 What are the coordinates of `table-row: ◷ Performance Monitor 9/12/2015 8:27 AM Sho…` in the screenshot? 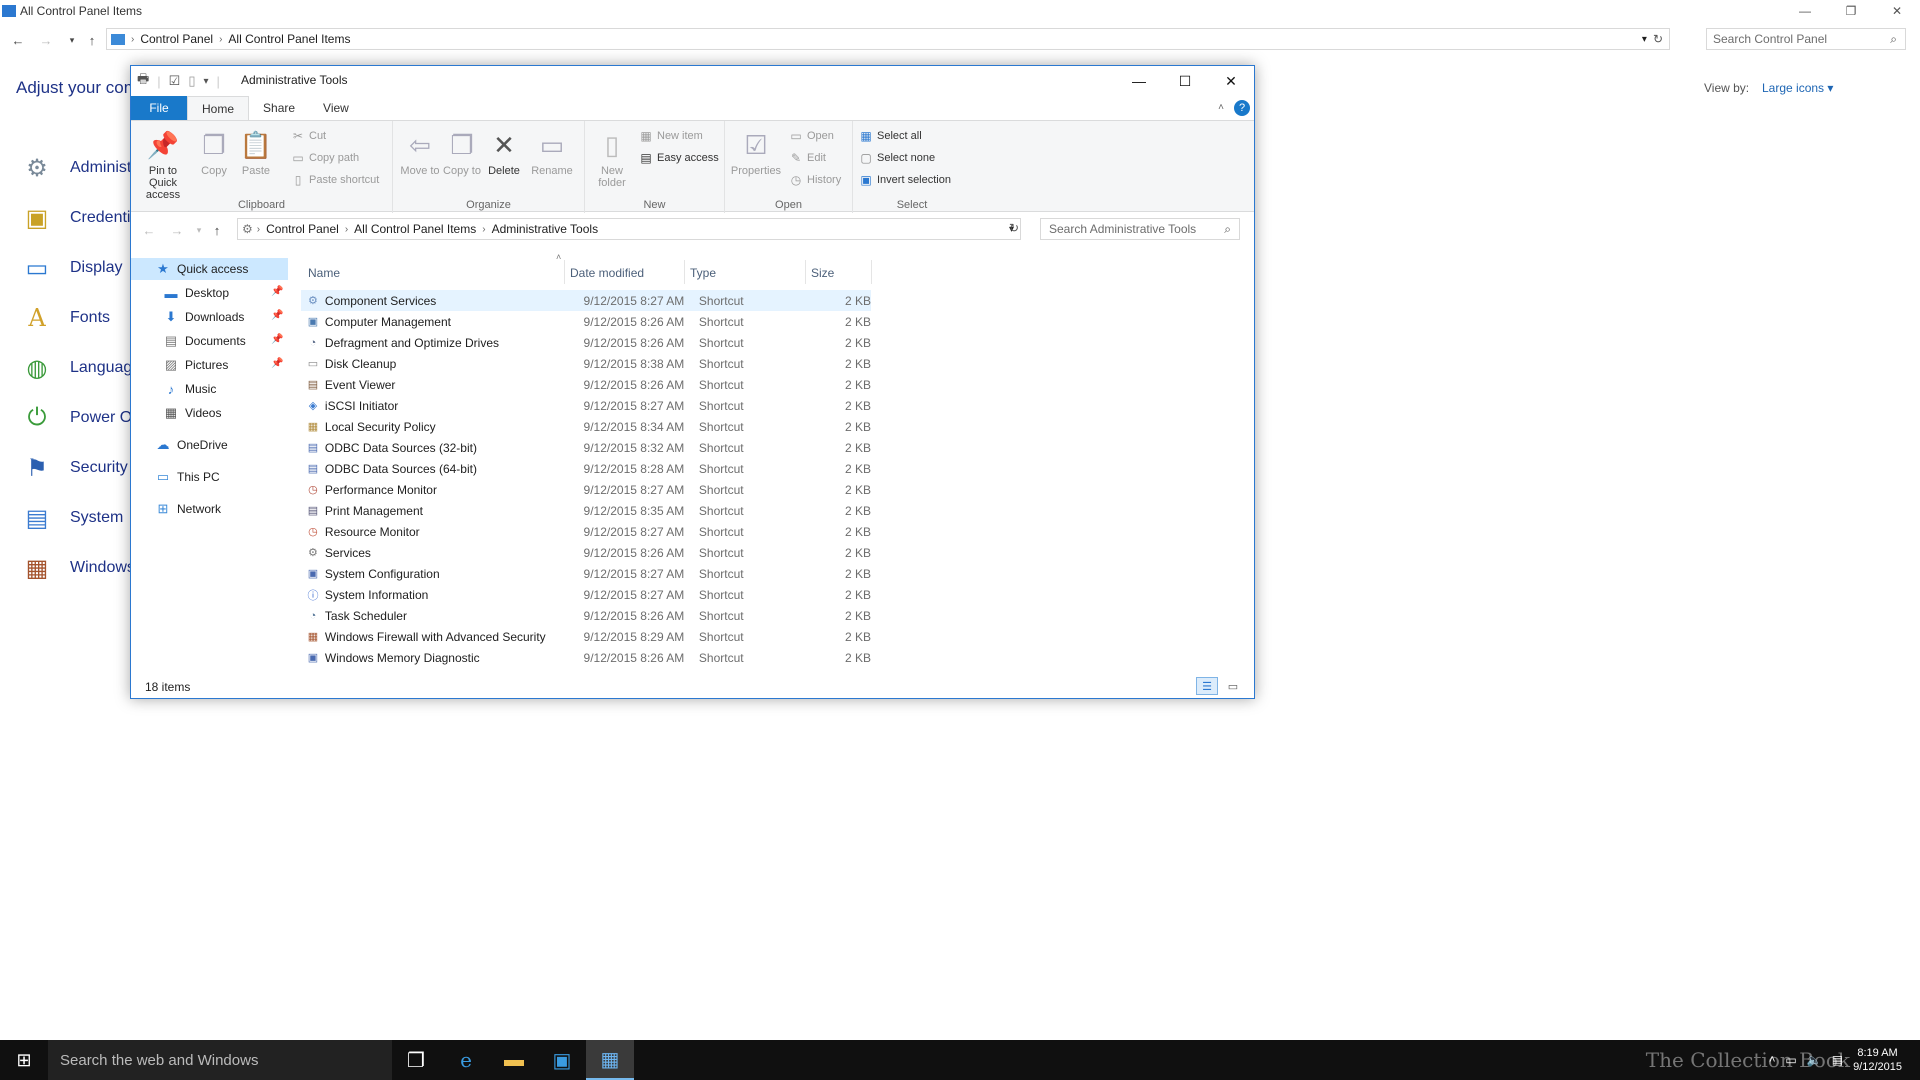 It's located at (586, 489).